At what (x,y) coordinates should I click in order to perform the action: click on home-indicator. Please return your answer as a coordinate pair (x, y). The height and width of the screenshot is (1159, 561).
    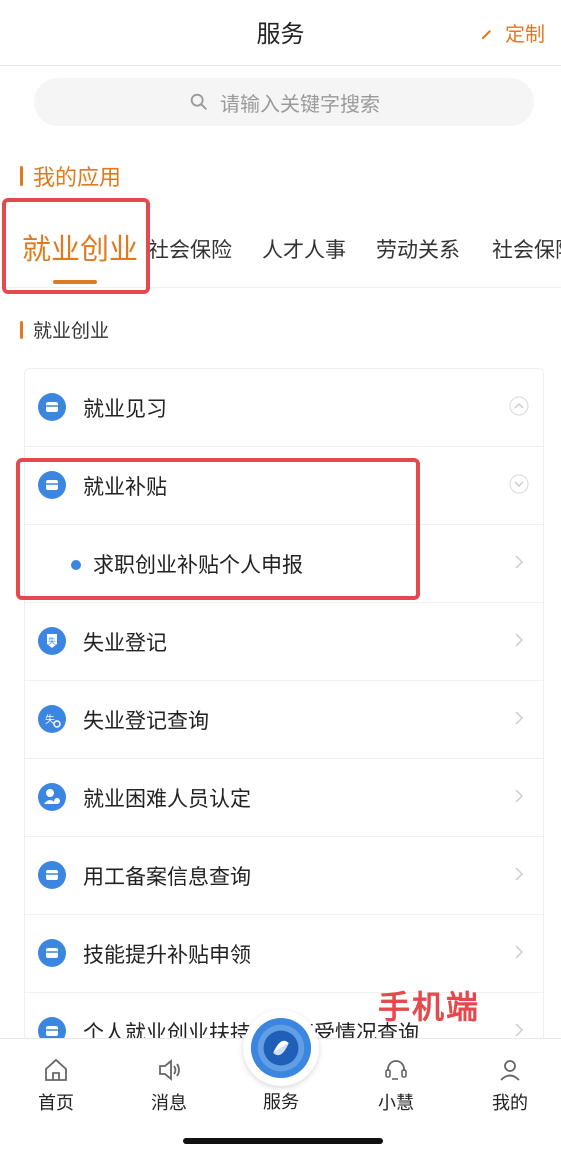
    Looking at the image, I should click on (283, 1141).